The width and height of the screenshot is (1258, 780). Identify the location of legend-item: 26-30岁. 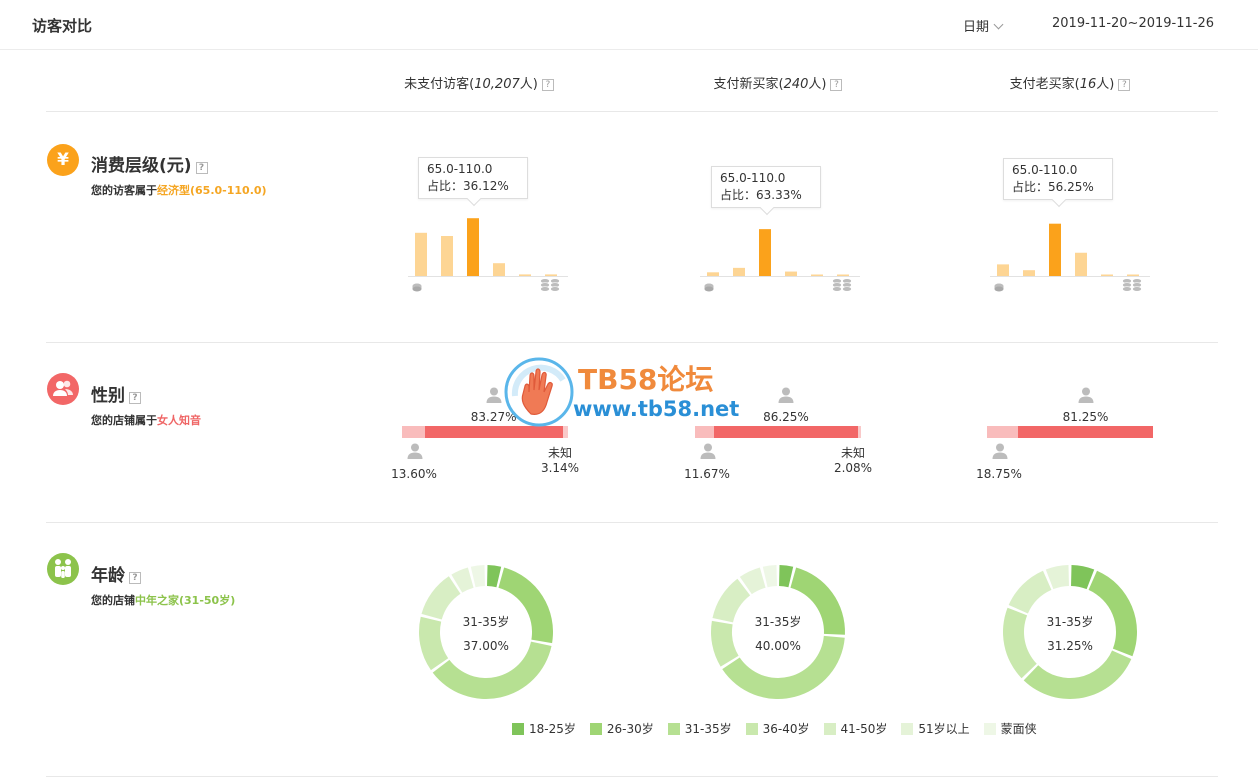
(621, 728).